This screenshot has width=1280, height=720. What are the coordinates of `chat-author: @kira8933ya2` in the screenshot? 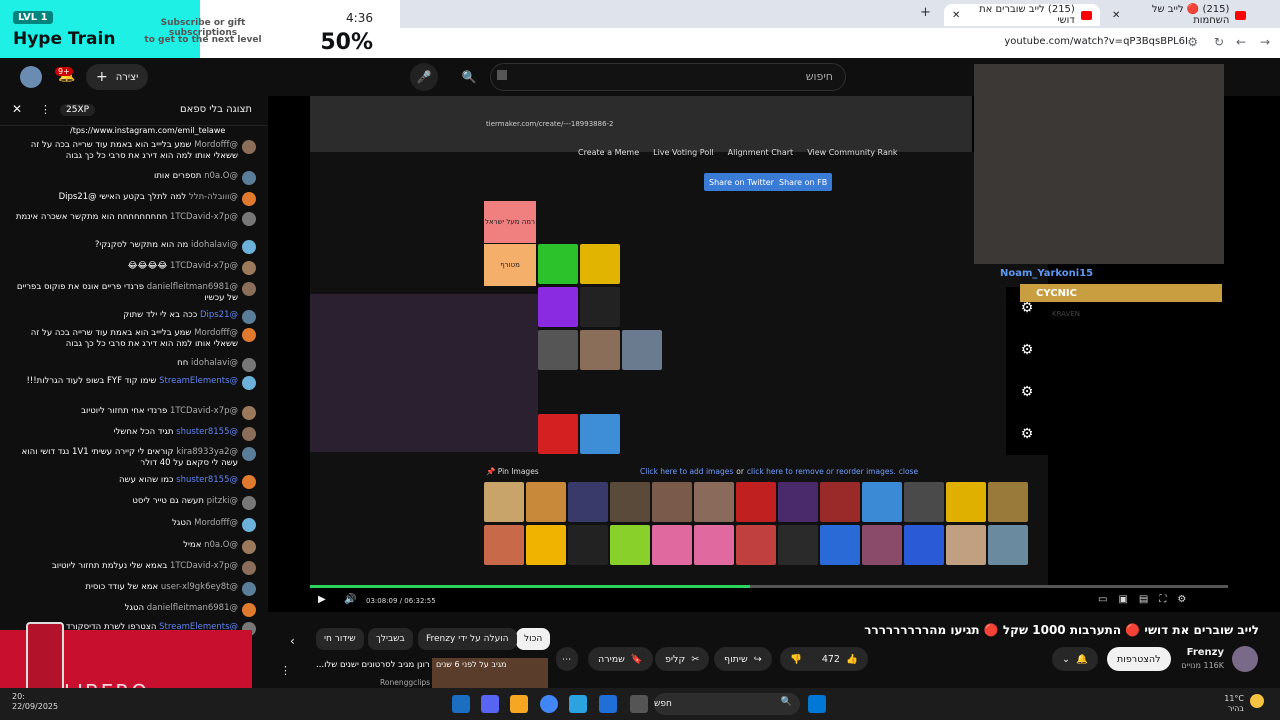 It's located at (207, 452).